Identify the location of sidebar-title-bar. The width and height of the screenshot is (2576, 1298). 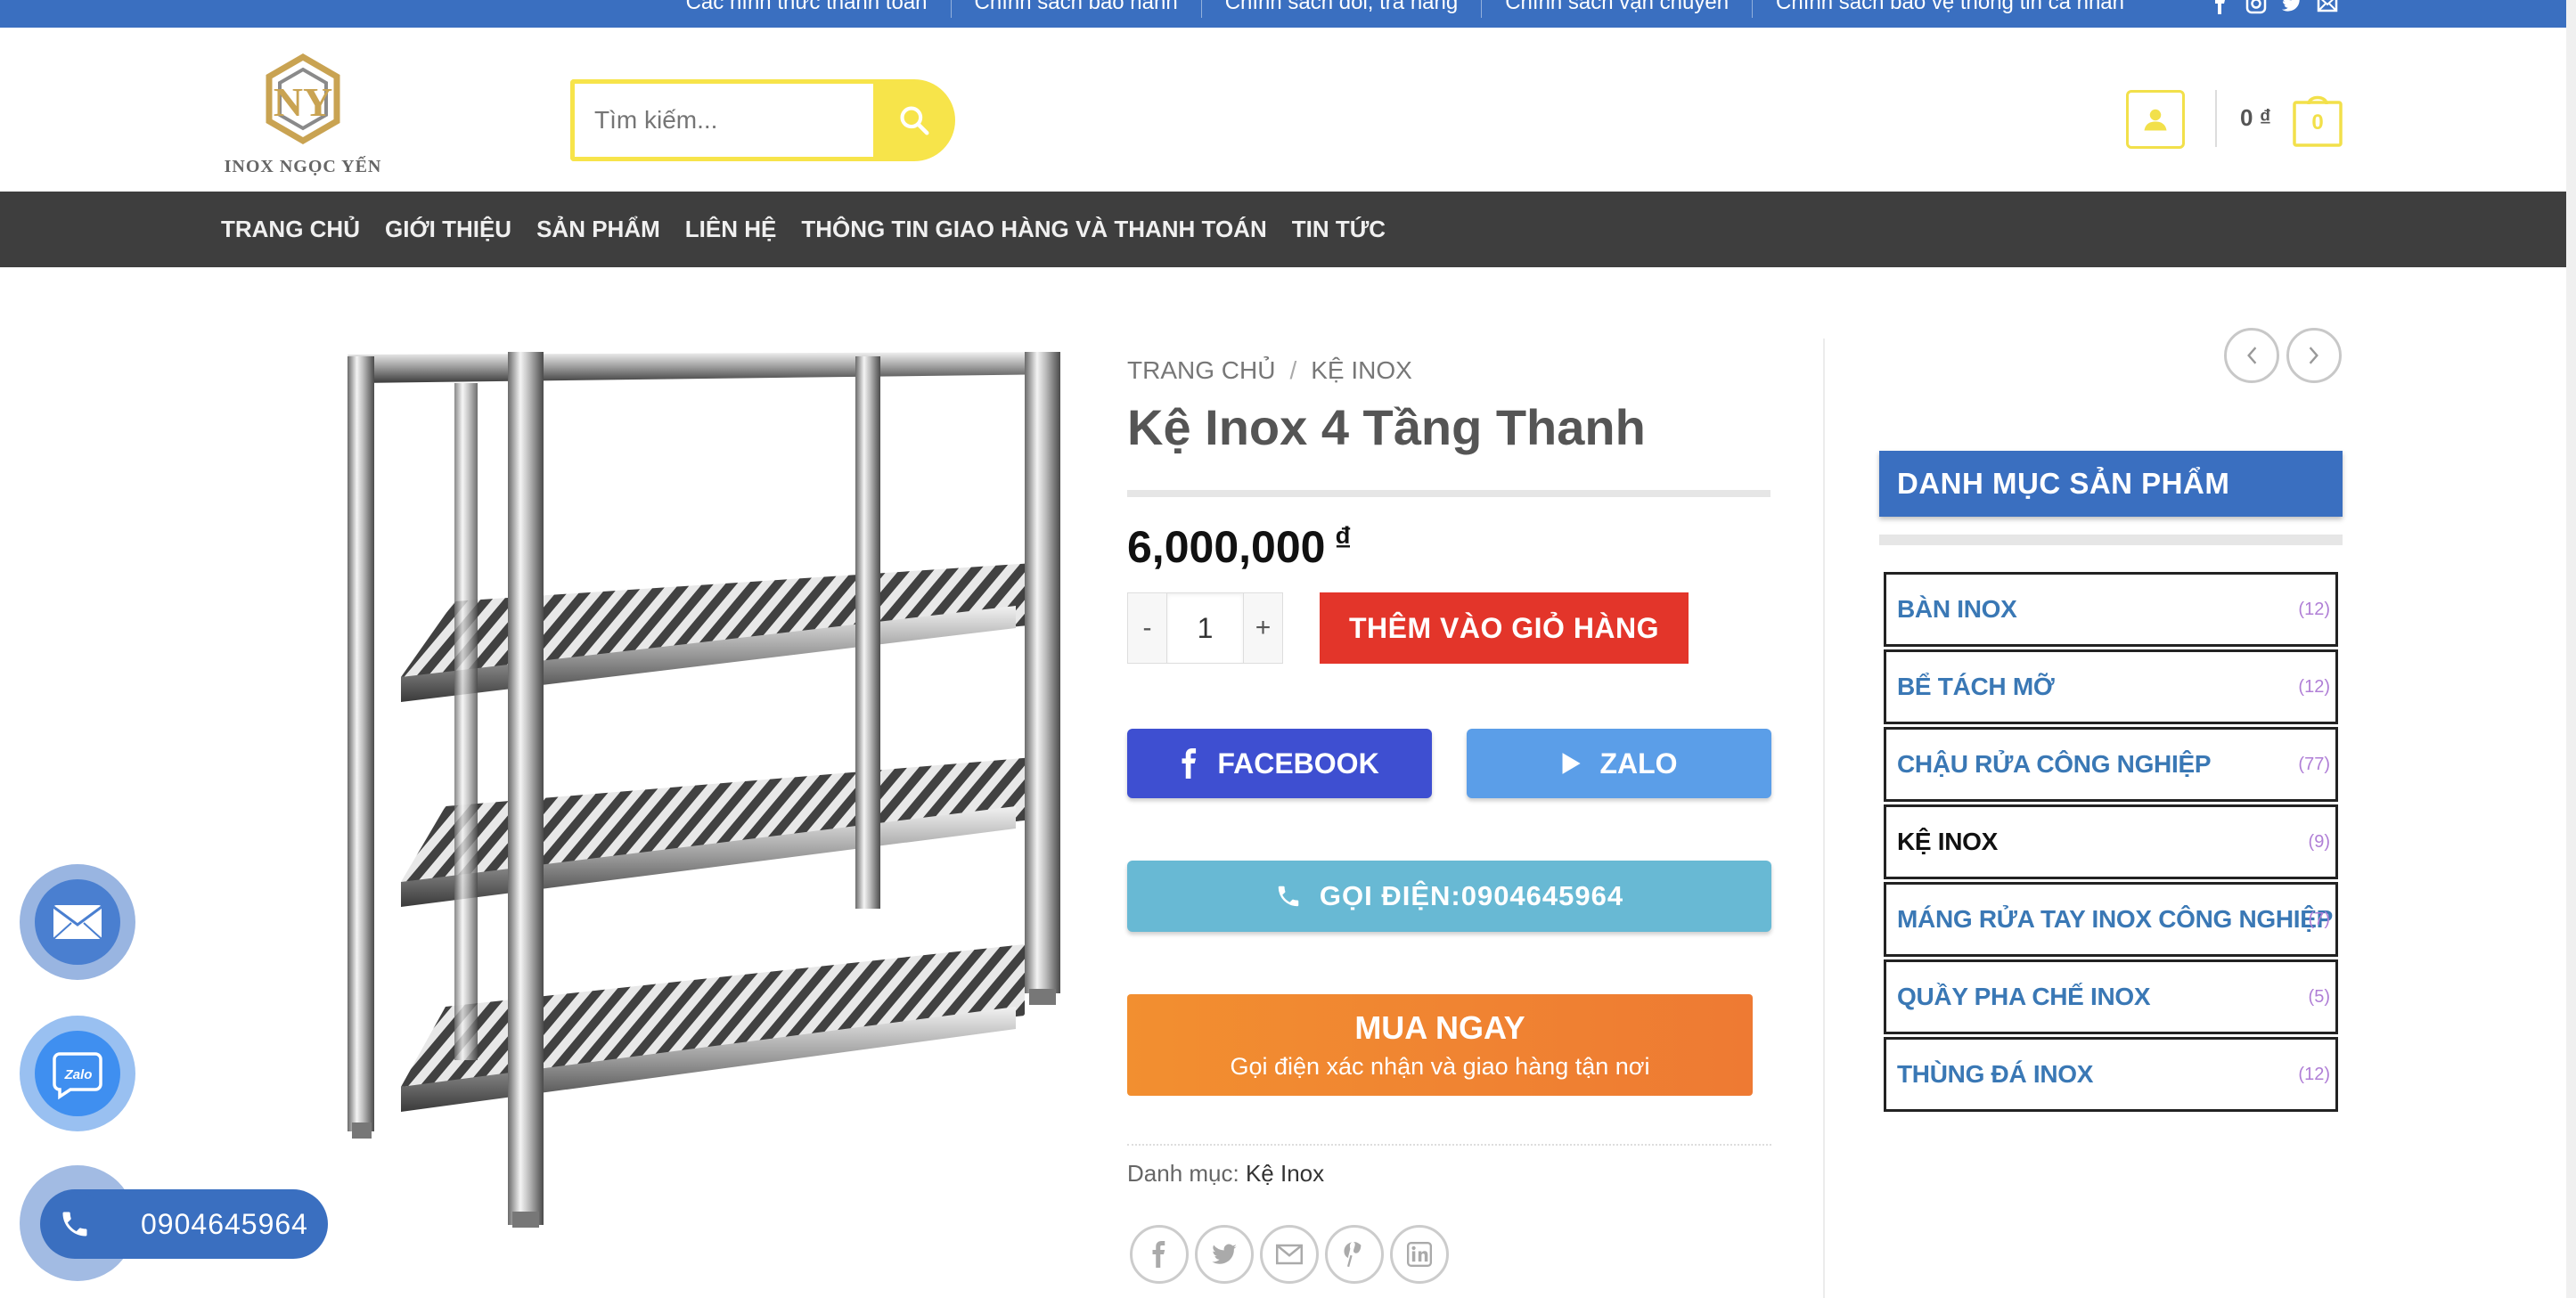
(2111, 540).